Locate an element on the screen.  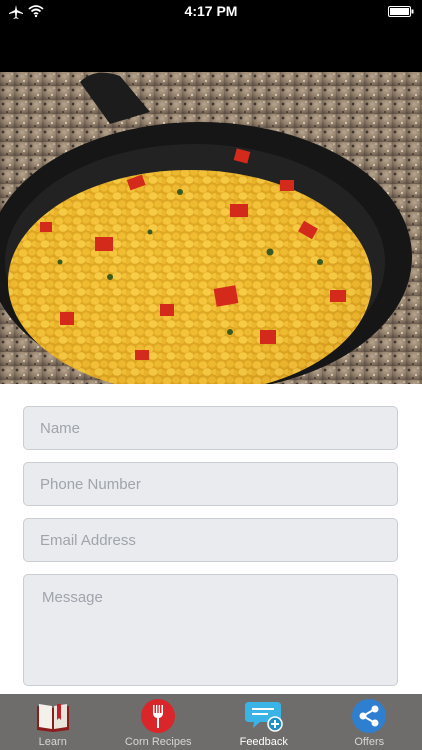
message-field-container is located at coordinates (210, 630).